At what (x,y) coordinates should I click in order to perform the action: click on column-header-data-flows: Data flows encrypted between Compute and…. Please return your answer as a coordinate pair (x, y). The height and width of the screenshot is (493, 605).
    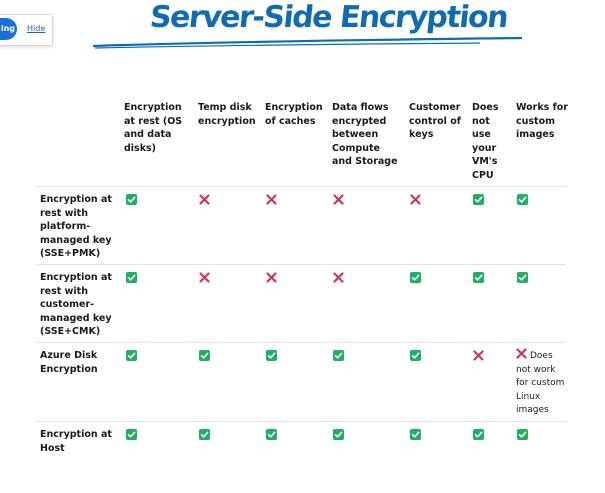
    Looking at the image, I should click on (365, 134).